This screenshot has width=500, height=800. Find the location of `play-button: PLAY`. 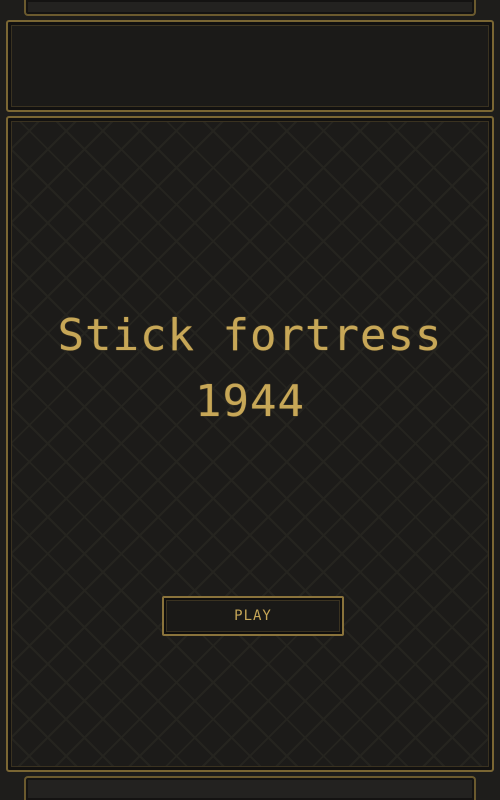

play-button: PLAY is located at coordinates (253, 616).